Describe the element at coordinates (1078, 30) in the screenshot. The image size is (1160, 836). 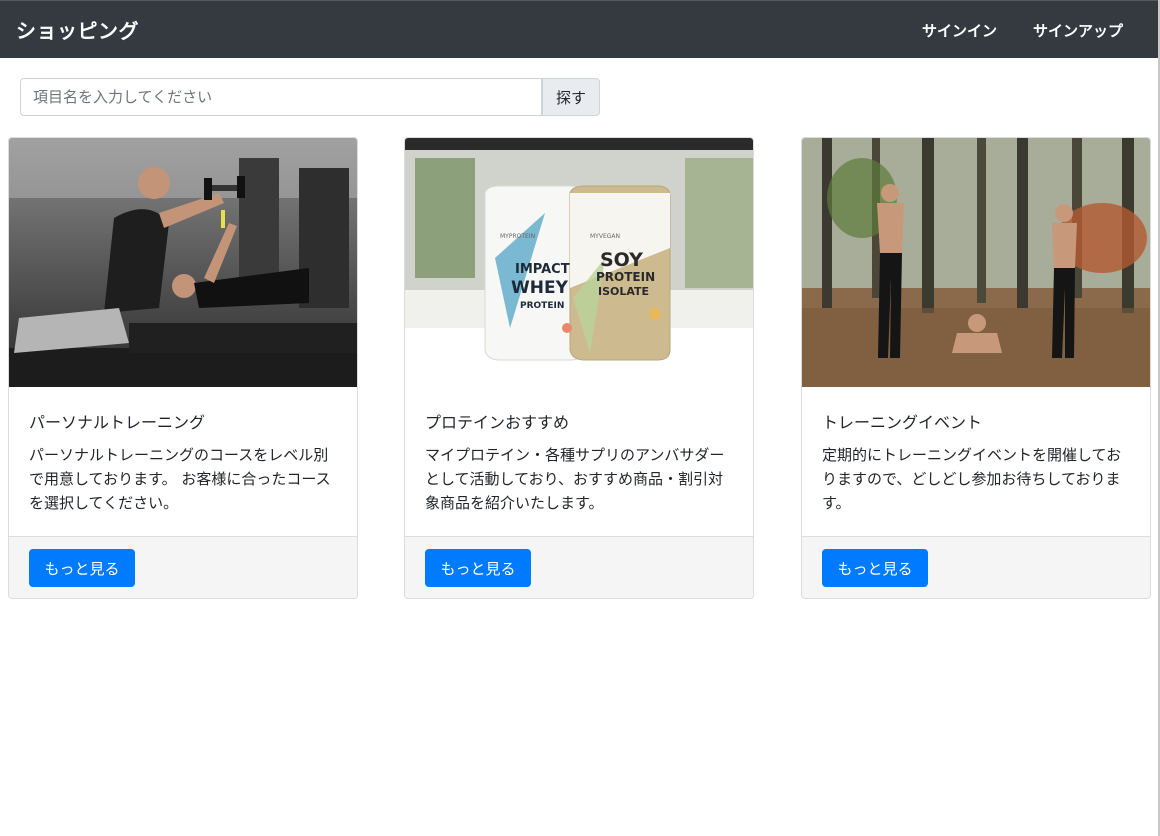
I see `signup-link: サインアップ` at that location.